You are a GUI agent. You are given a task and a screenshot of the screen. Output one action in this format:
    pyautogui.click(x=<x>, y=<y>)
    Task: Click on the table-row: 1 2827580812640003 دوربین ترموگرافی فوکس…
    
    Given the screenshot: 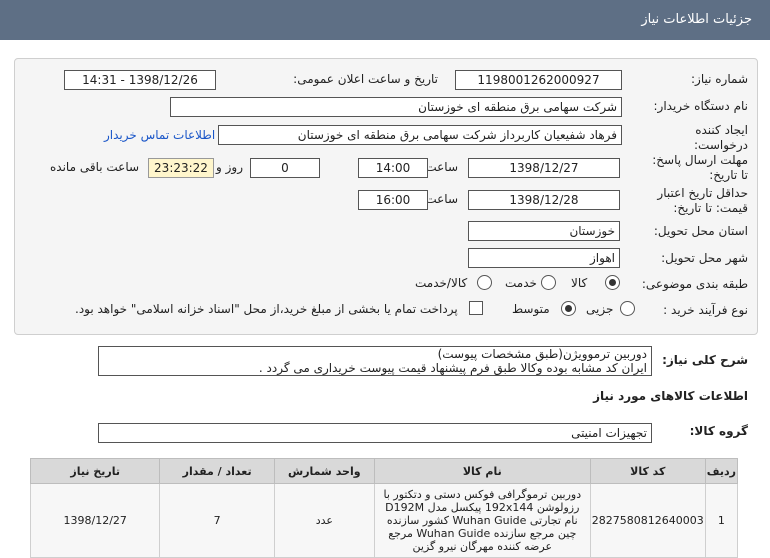 What is the action you would take?
    pyautogui.click(x=384, y=520)
    